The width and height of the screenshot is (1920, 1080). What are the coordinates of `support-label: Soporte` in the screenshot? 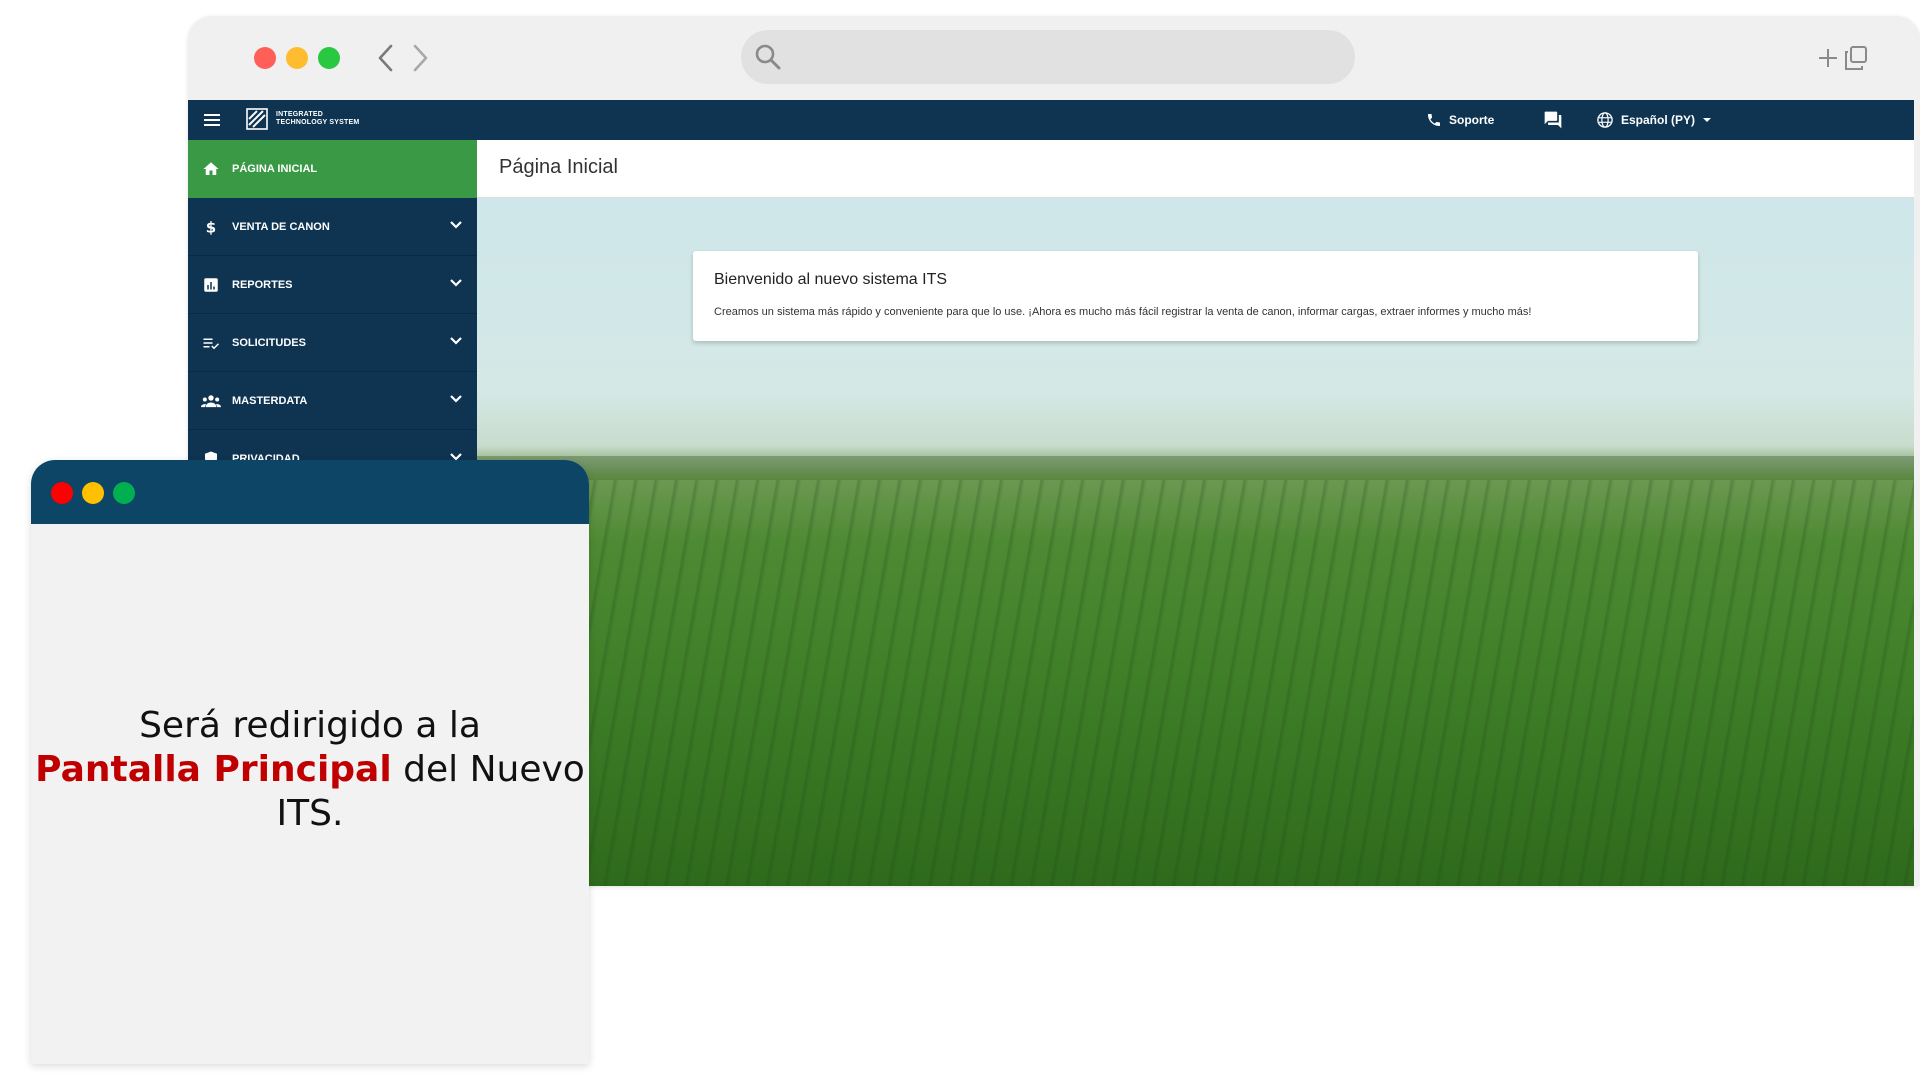 It's located at (1472, 120).